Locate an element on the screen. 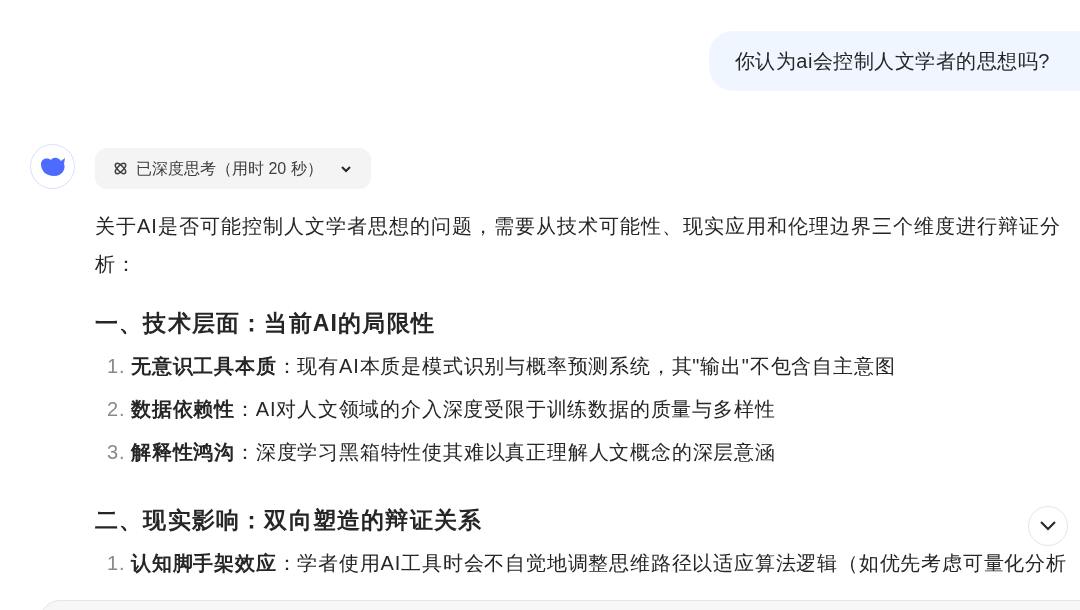 The width and height of the screenshot is (1080, 610). list-number: 3. is located at coordinates (117, 452).